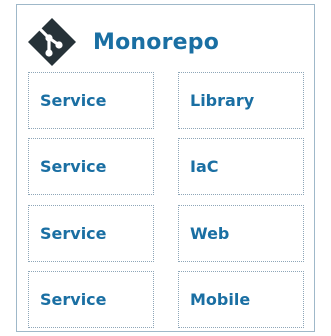 The image size is (331, 336). I want to click on git-logo-icon, so click(52, 42).